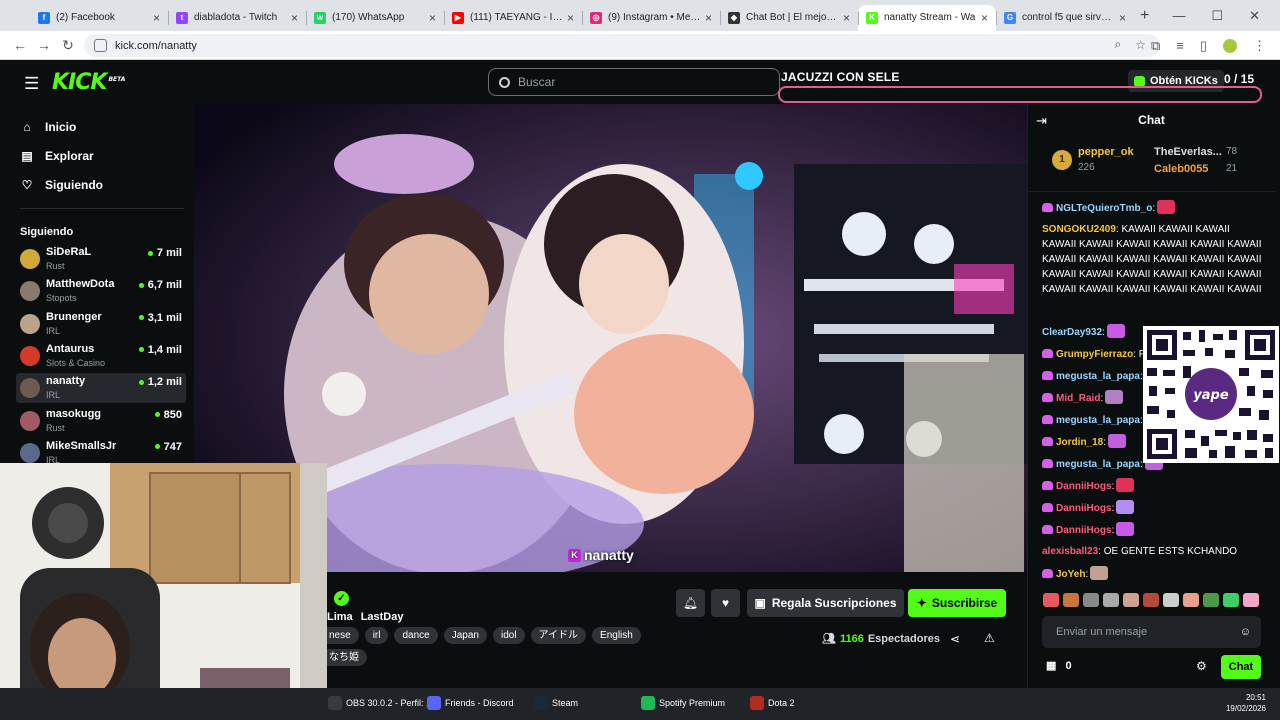 Image resolution: width=1280 pixels, height=720 pixels. Describe the element at coordinates (1070, 574) in the screenshot. I see `chat-username: JoYeh` at that location.